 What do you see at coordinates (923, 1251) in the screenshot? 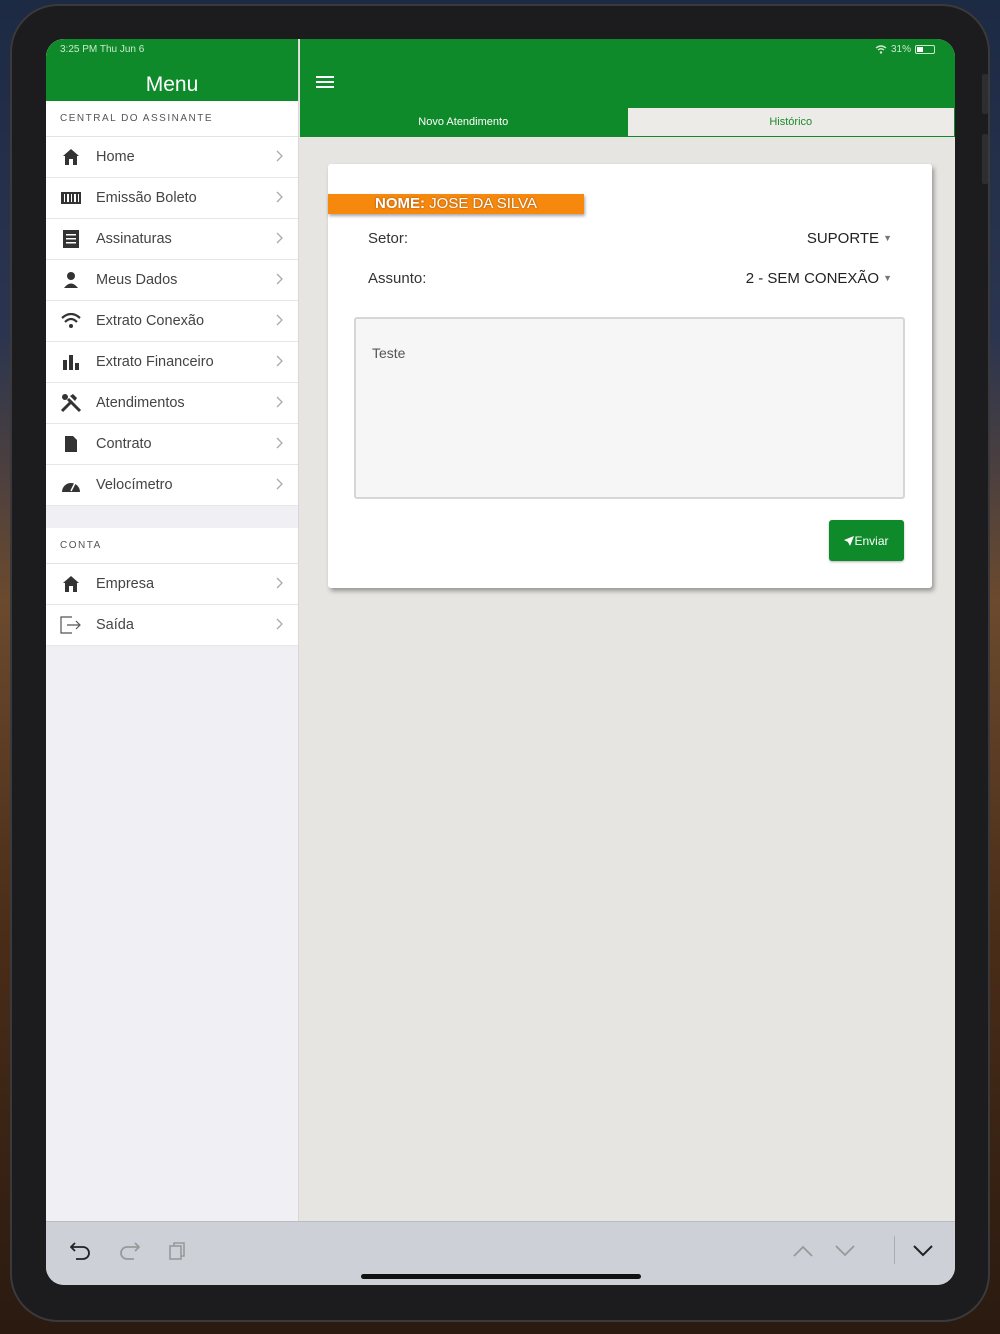
I see `dismiss-keyboard-icon` at bounding box center [923, 1251].